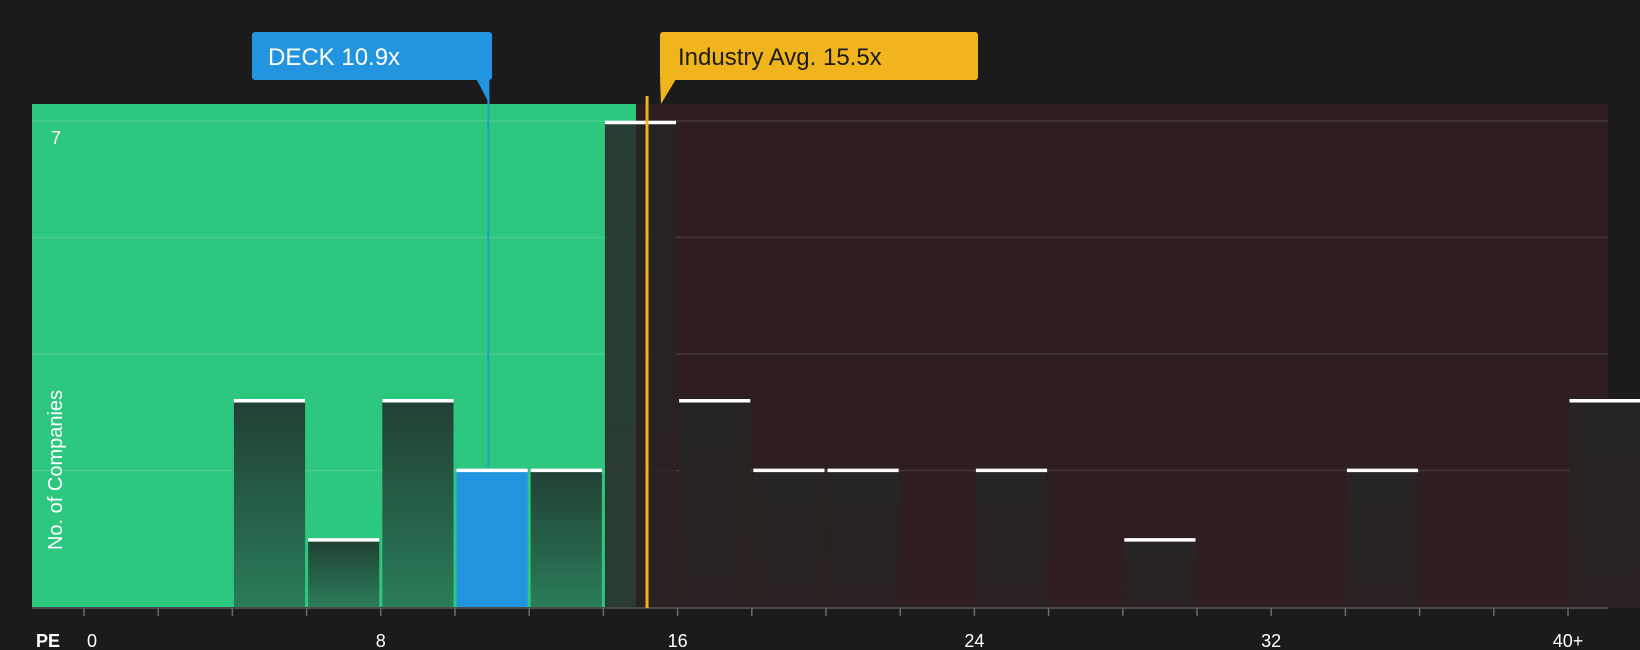  What do you see at coordinates (974, 640) in the screenshot?
I see `x-tick-label: 24` at bounding box center [974, 640].